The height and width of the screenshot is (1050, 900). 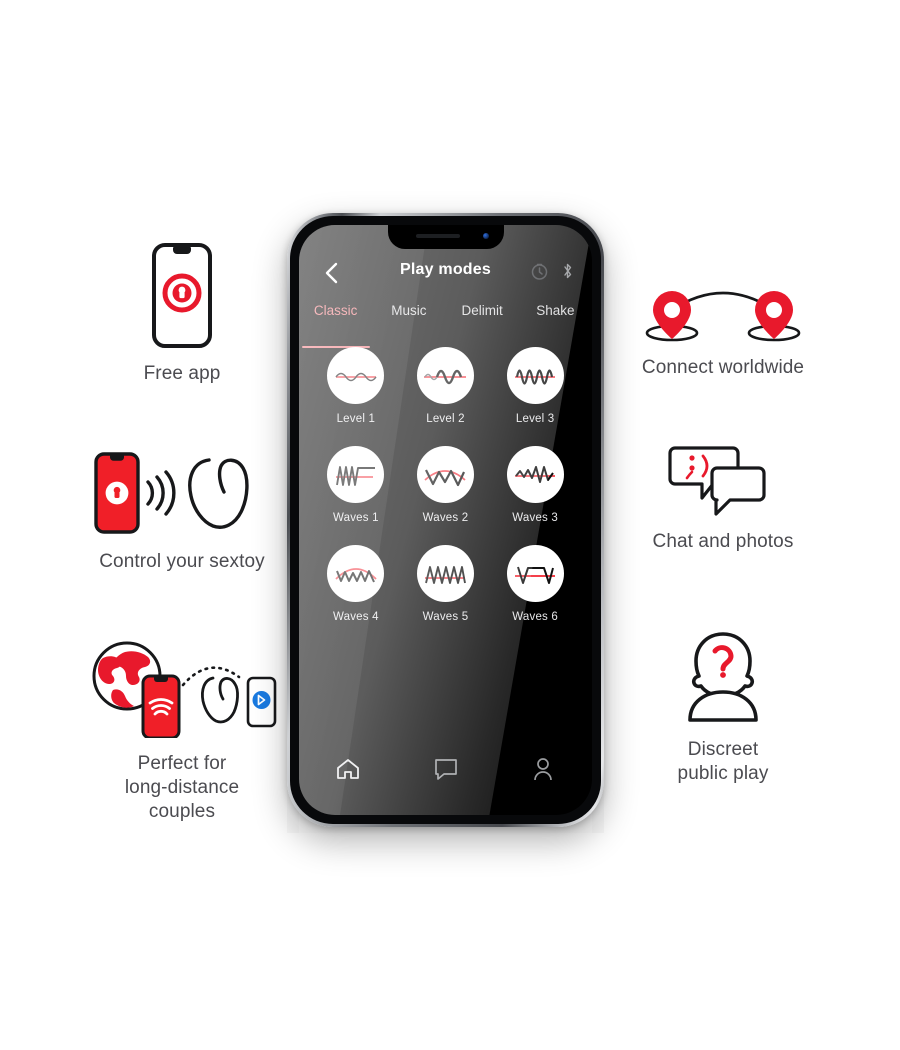 I want to click on phone-signal-toy-icon, so click(x=182, y=492).